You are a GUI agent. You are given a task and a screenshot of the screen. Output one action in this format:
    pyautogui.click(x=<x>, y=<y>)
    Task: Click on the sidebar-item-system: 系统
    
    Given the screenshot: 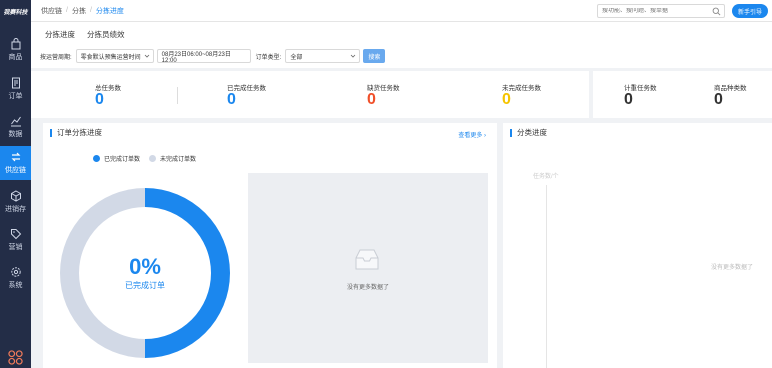 What is the action you would take?
    pyautogui.click(x=15, y=278)
    